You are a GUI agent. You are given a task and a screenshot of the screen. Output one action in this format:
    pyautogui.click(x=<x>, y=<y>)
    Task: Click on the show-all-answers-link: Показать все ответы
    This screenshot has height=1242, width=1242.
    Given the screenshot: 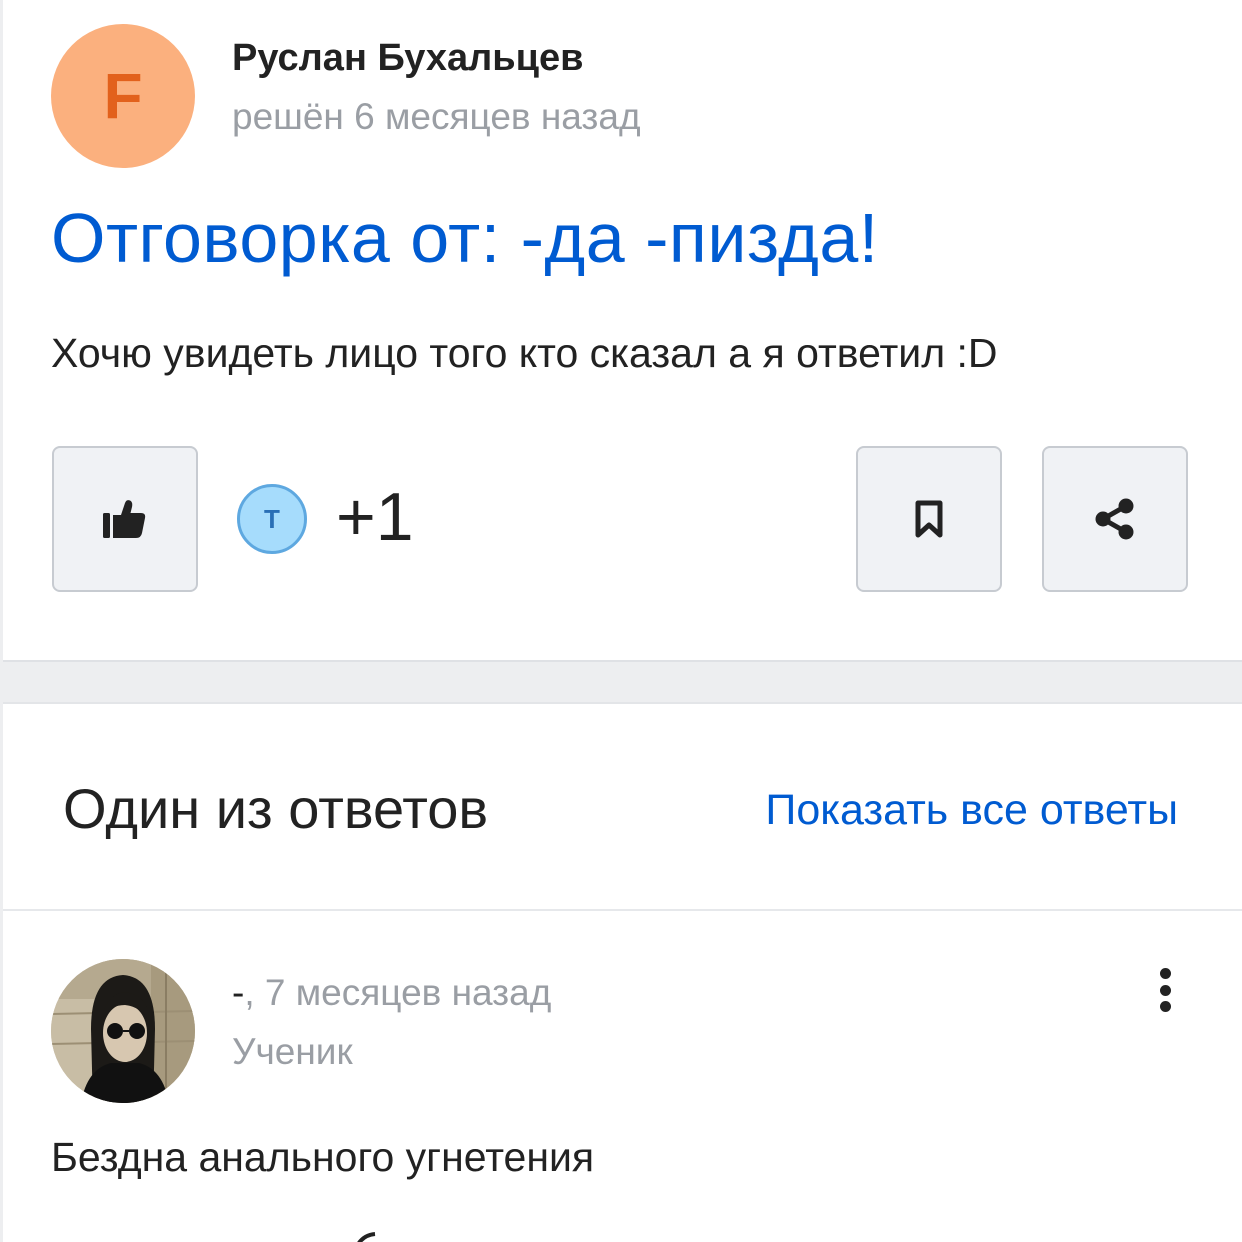 What is the action you would take?
    pyautogui.click(x=971, y=810)
    